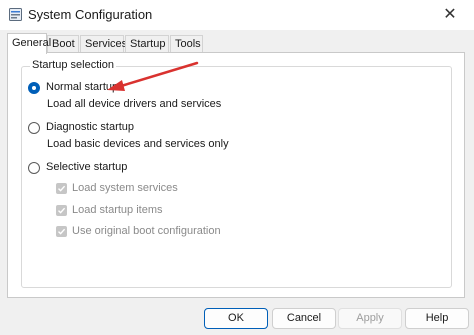  Describe the element at coordinates (103, 43) in the screenshot. I see `tab-services: Services` at that location.